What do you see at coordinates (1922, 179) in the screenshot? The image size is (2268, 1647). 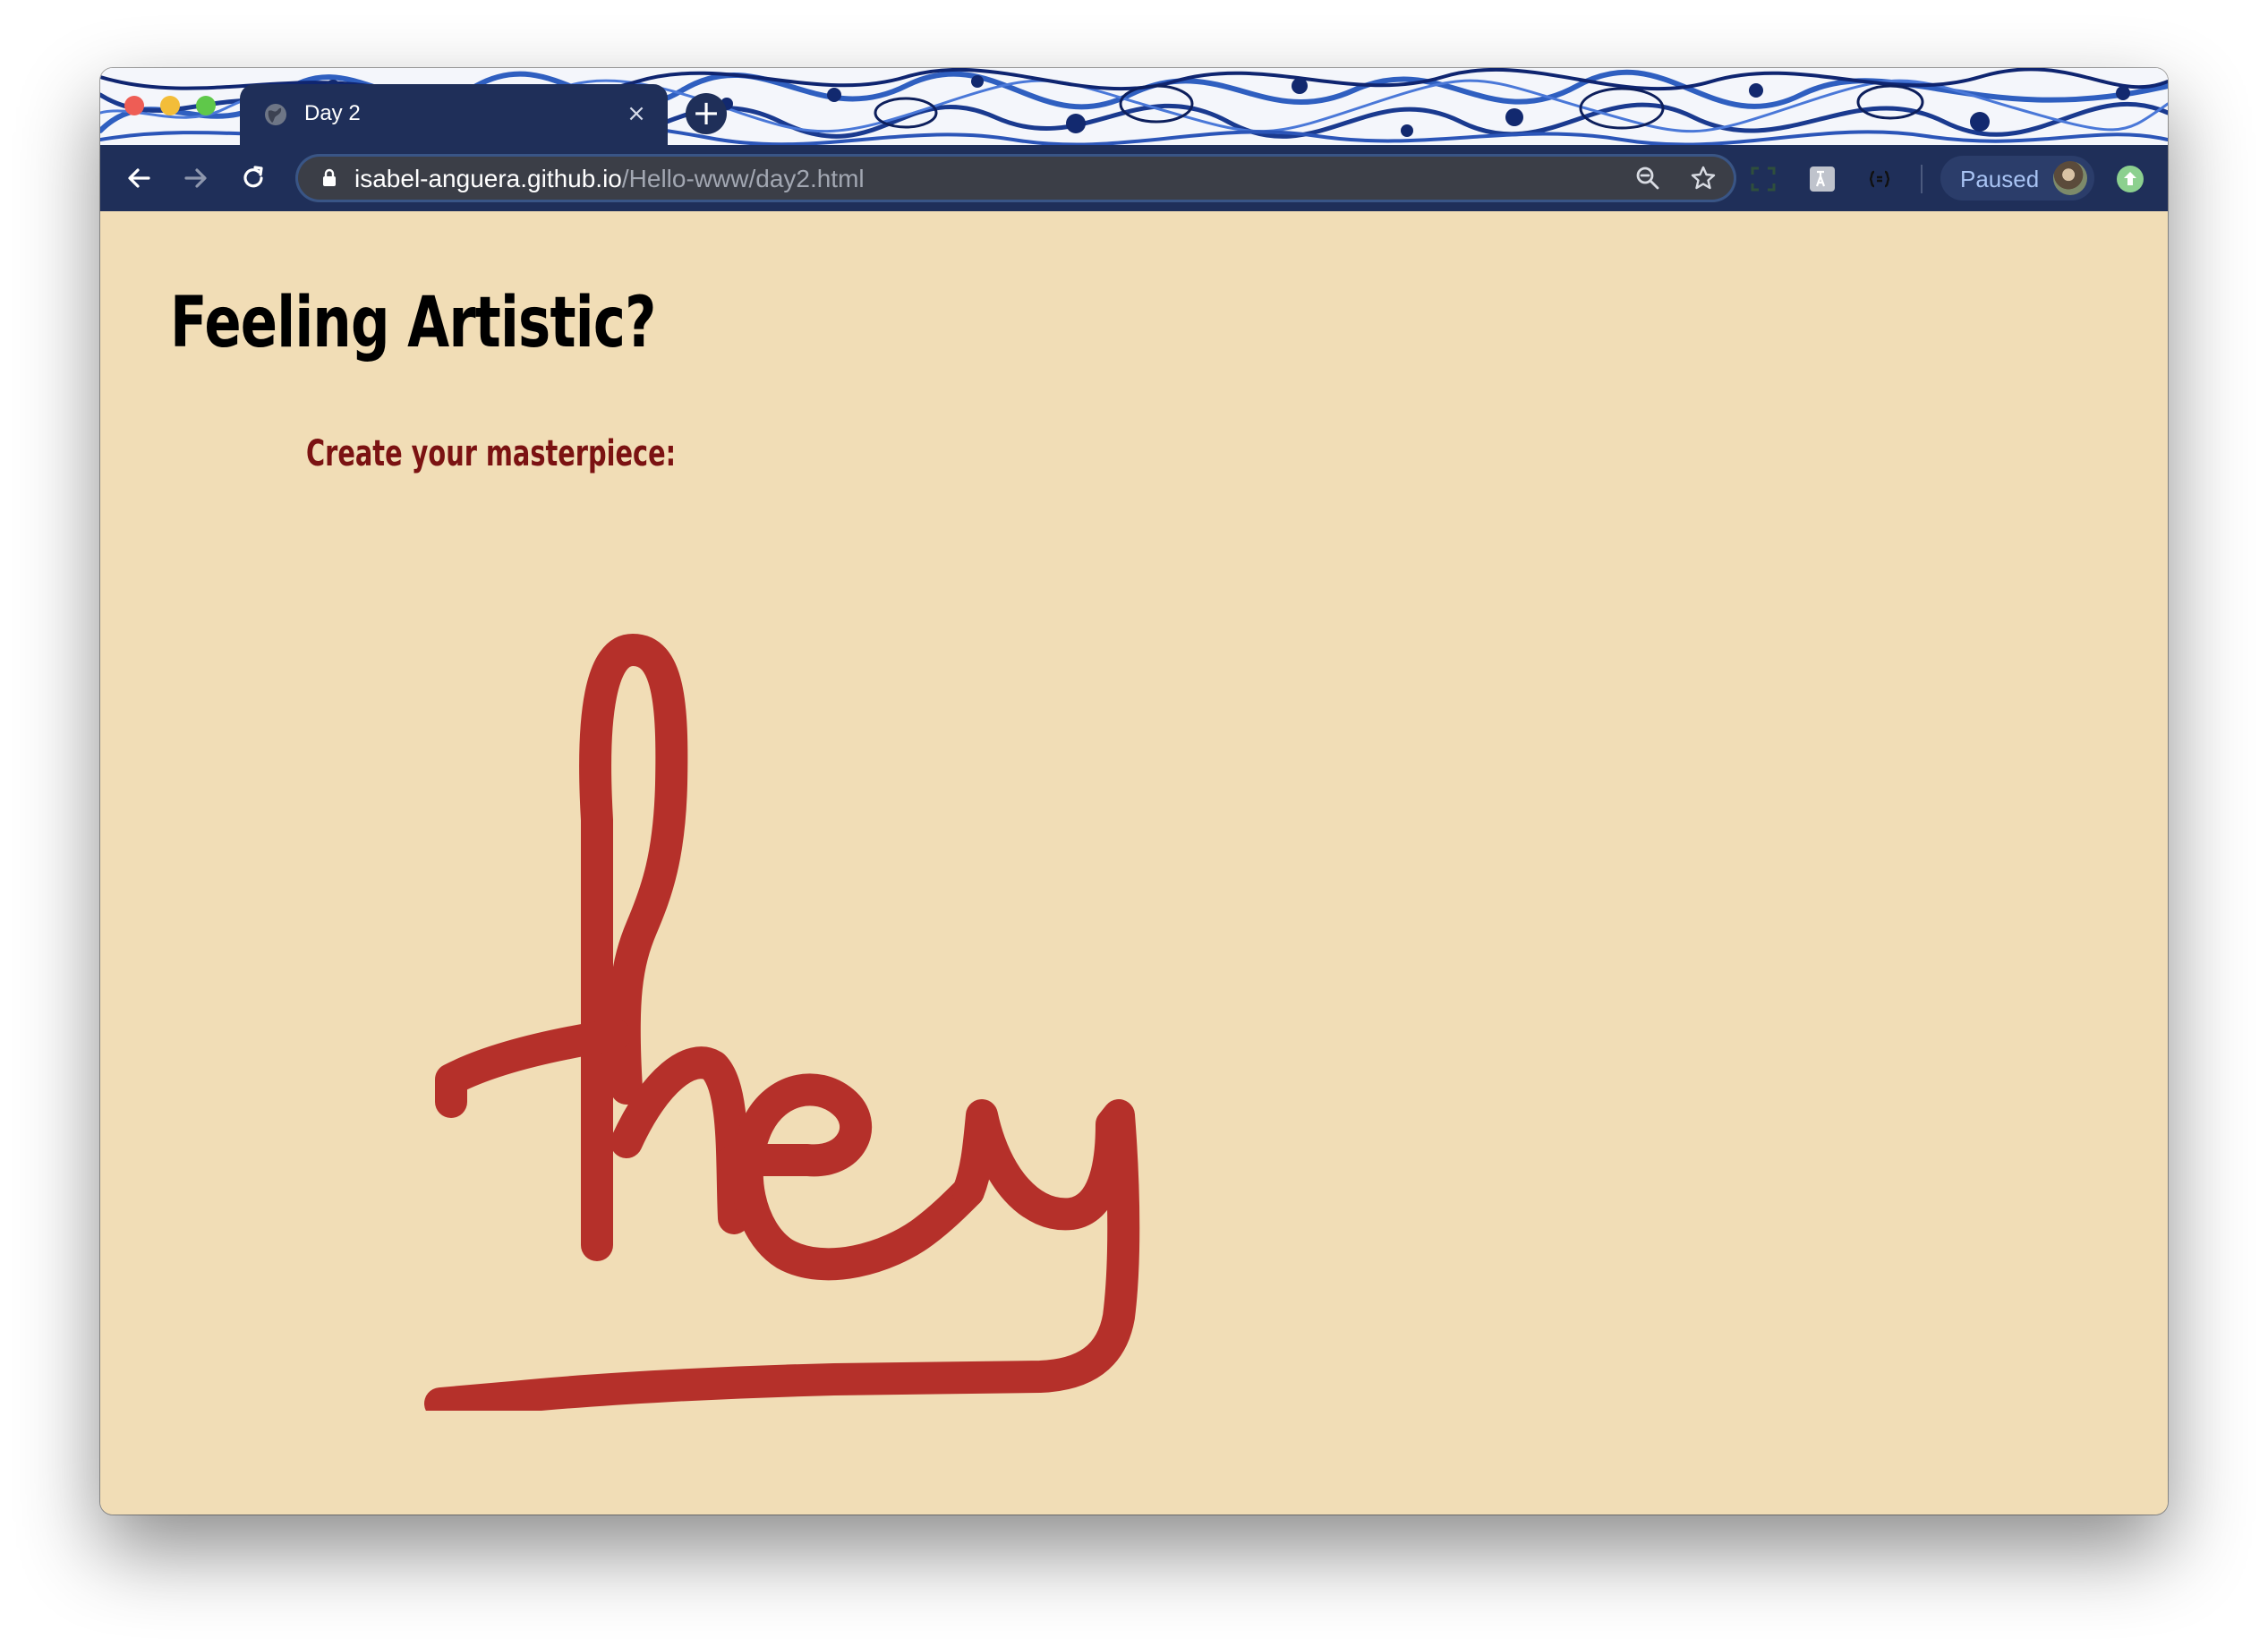 I see `toolbar-divider` at bounding box center [1922, 179].